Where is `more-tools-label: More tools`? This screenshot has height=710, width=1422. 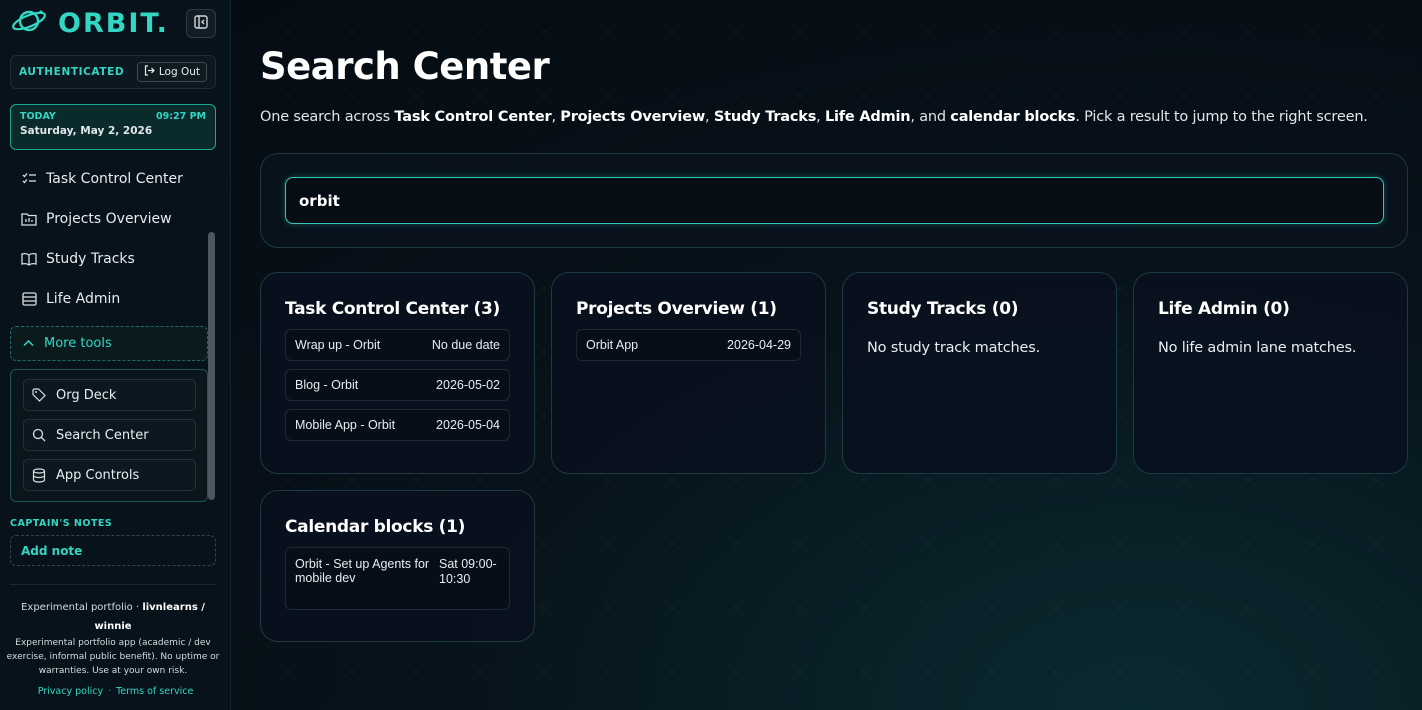
more-tools-label: More tools is located at coordinates (78, 343).